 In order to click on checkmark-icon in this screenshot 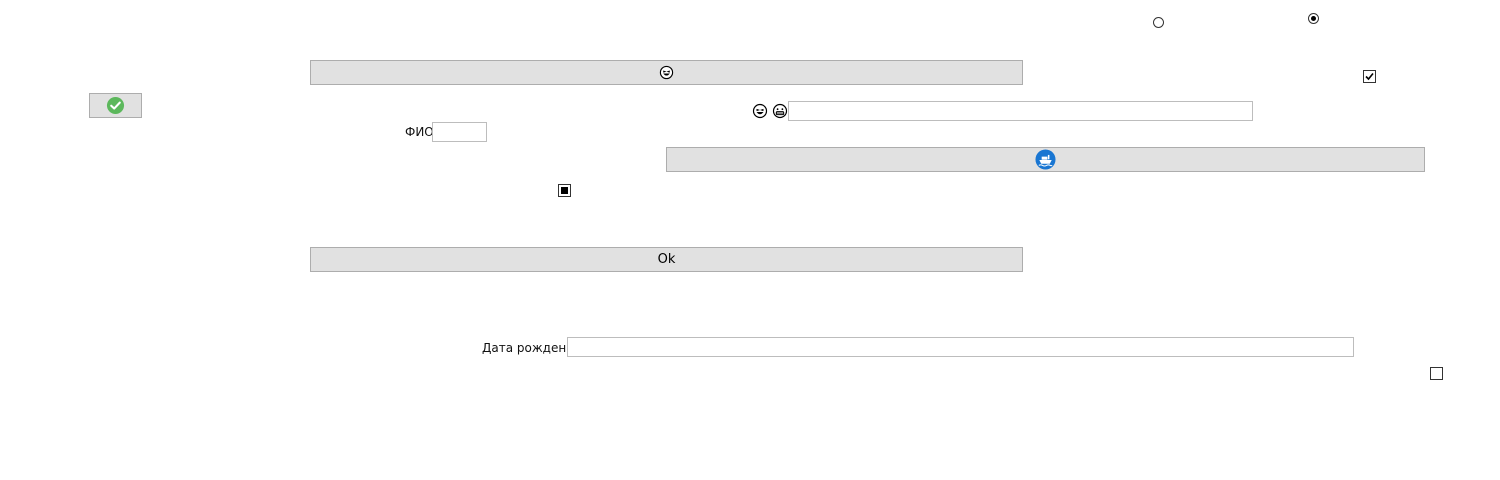, I will do `click(1369, 76)`.